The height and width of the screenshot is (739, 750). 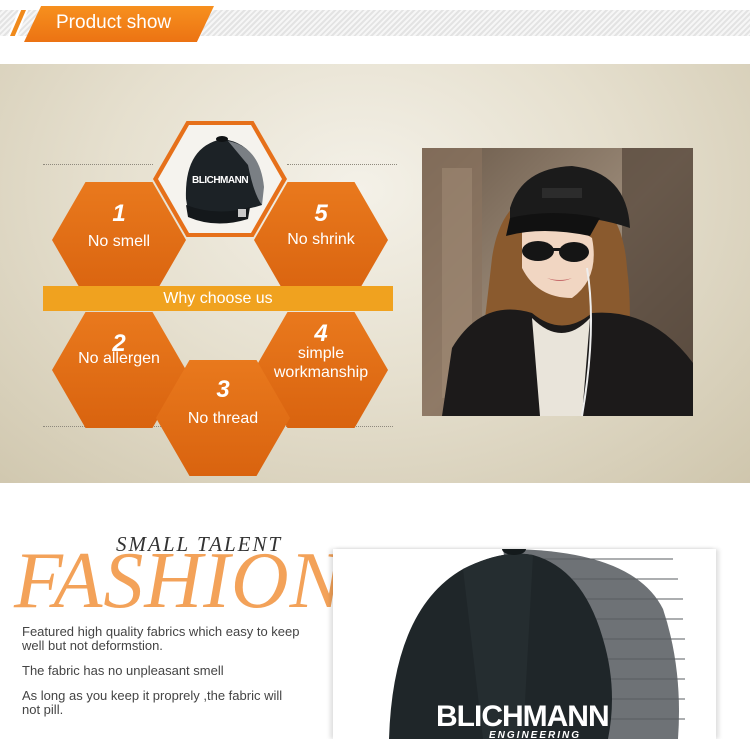 What do you see at coordinates (114, 22) in the screenshot?
I see `section-title: Product show` at bounding box center [114, 22].